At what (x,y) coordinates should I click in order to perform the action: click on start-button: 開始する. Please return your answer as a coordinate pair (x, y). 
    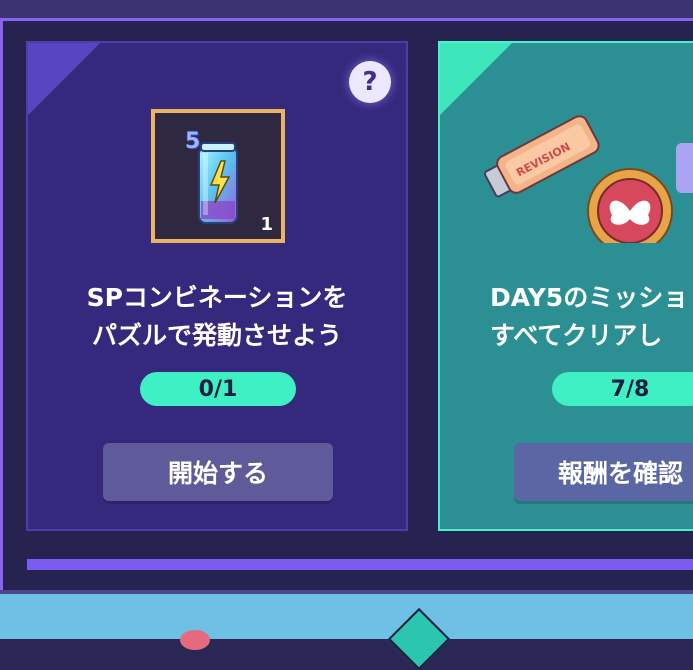
    Looking at the image, I should click on (218, 472).